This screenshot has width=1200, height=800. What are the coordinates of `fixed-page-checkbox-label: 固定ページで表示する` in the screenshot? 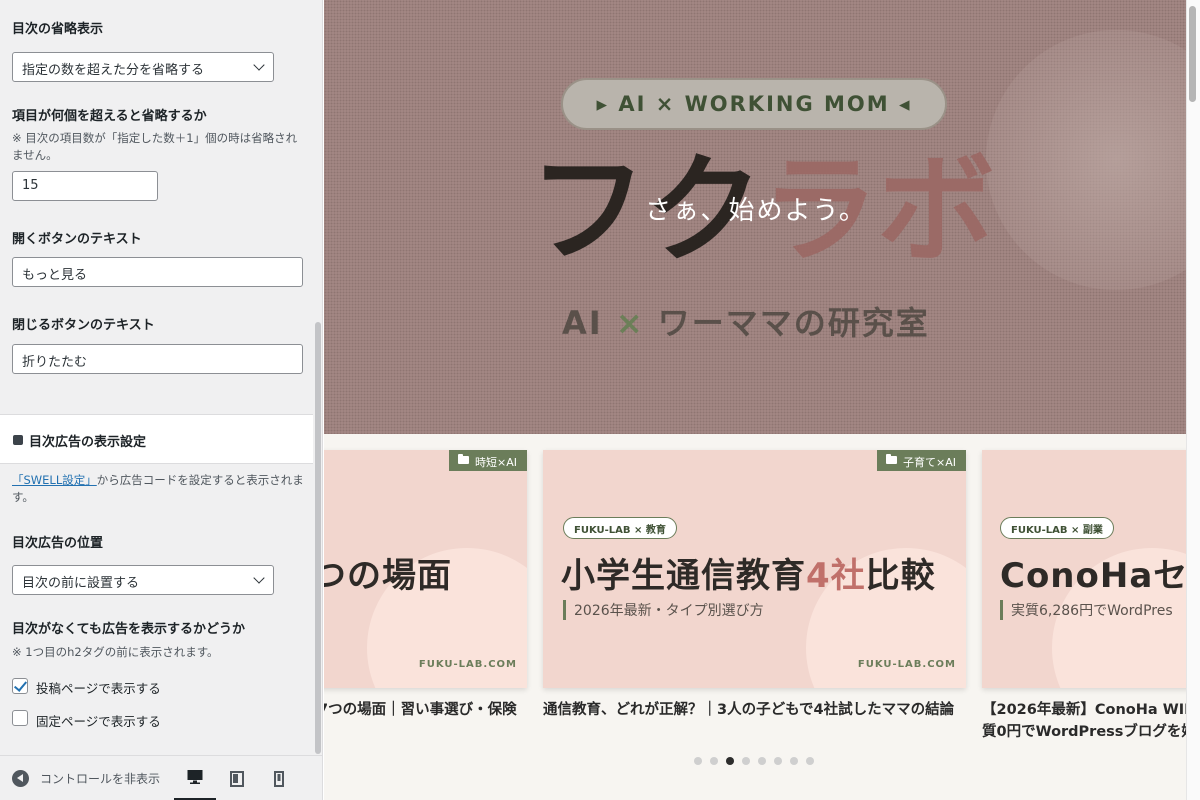 It's located at (98, 720).